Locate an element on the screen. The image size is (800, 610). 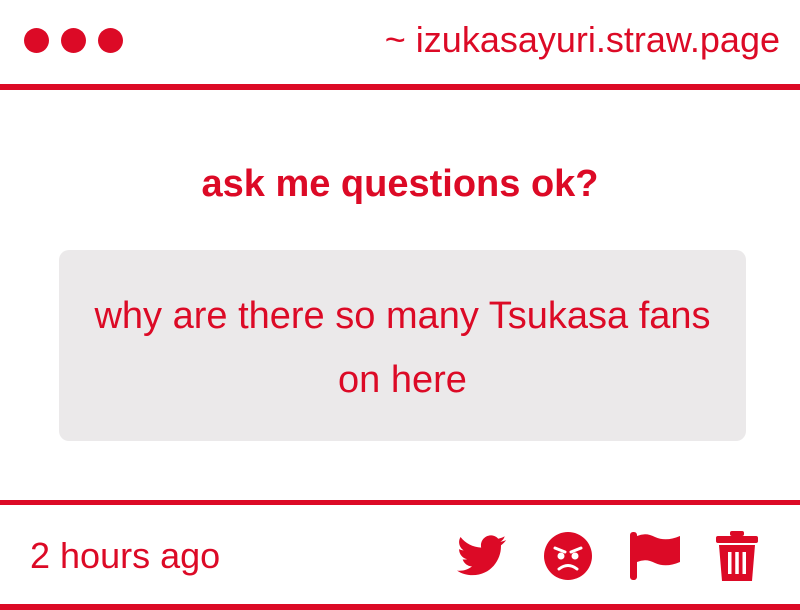
window-controls is located at coordinates (73, 40).